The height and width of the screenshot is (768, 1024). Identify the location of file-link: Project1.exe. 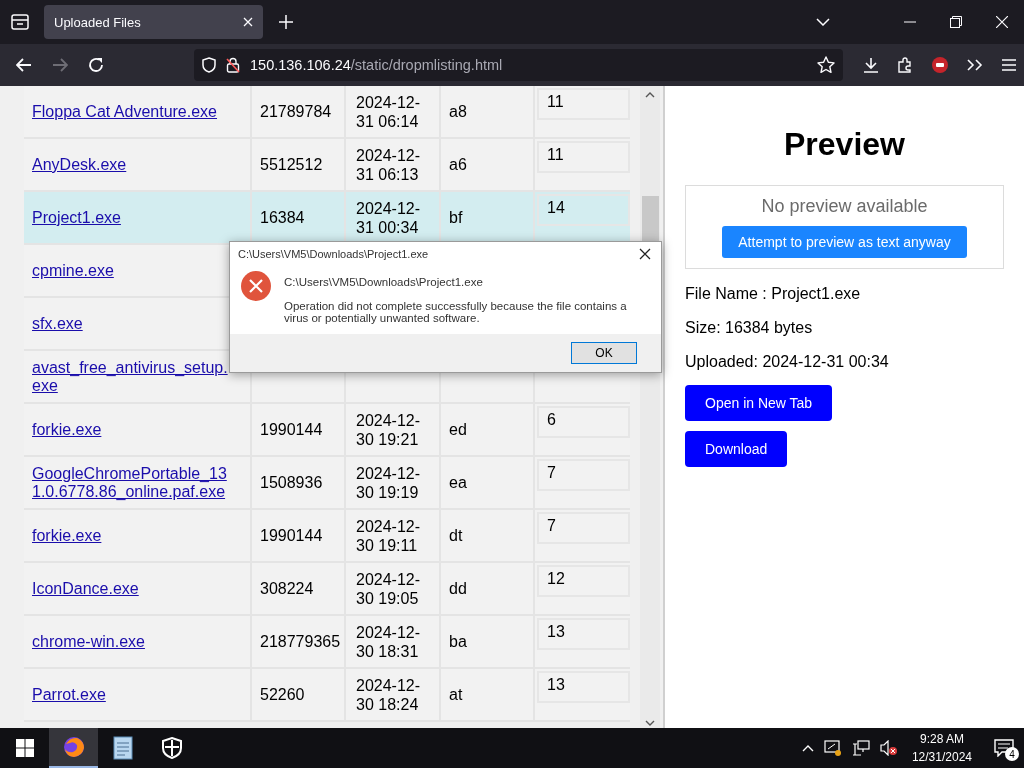
(76, 217).